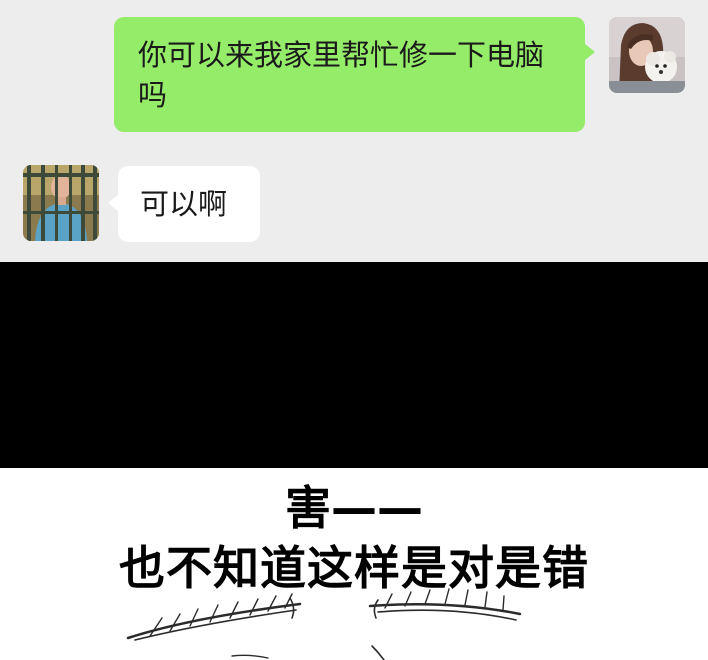 Image resolution: width=708 pixels, height=660 pixels. What do you see at coordinates (341, 75) in the screenshot?
I see `my-message-text: 你可以来我家里帮忙修一下电脑吗` at bounding box center [341, 75].